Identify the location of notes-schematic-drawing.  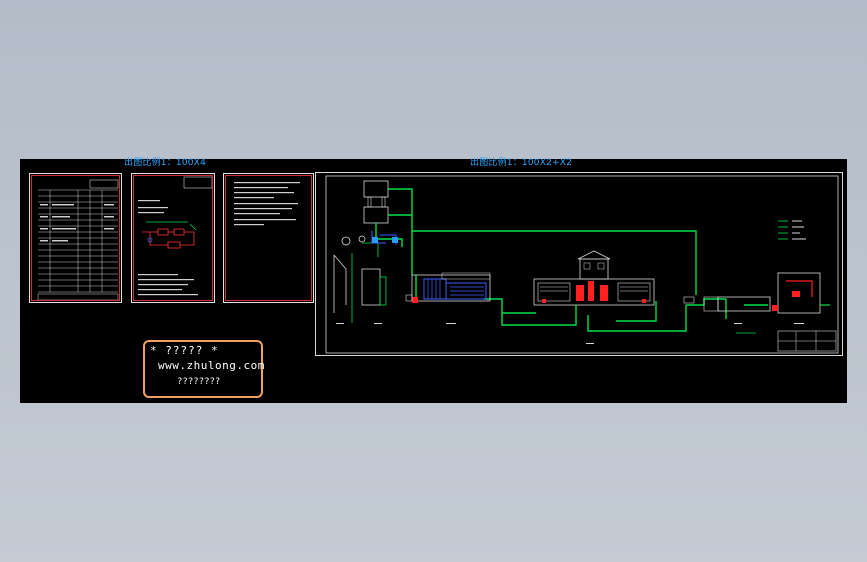
(175, 236).